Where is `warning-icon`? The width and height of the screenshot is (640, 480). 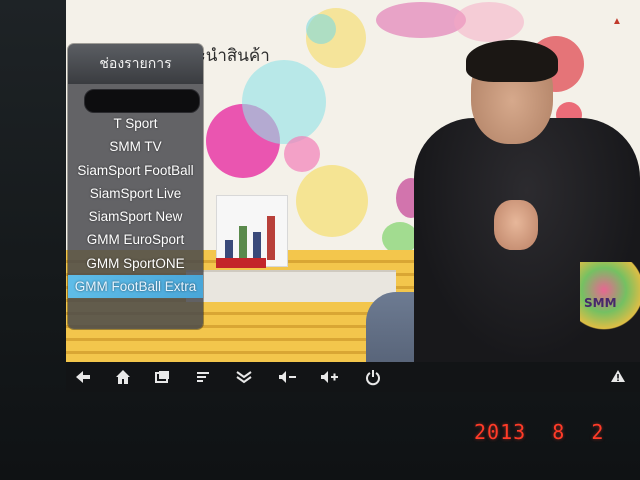 warning-icon is located at coordinates (619, 377).